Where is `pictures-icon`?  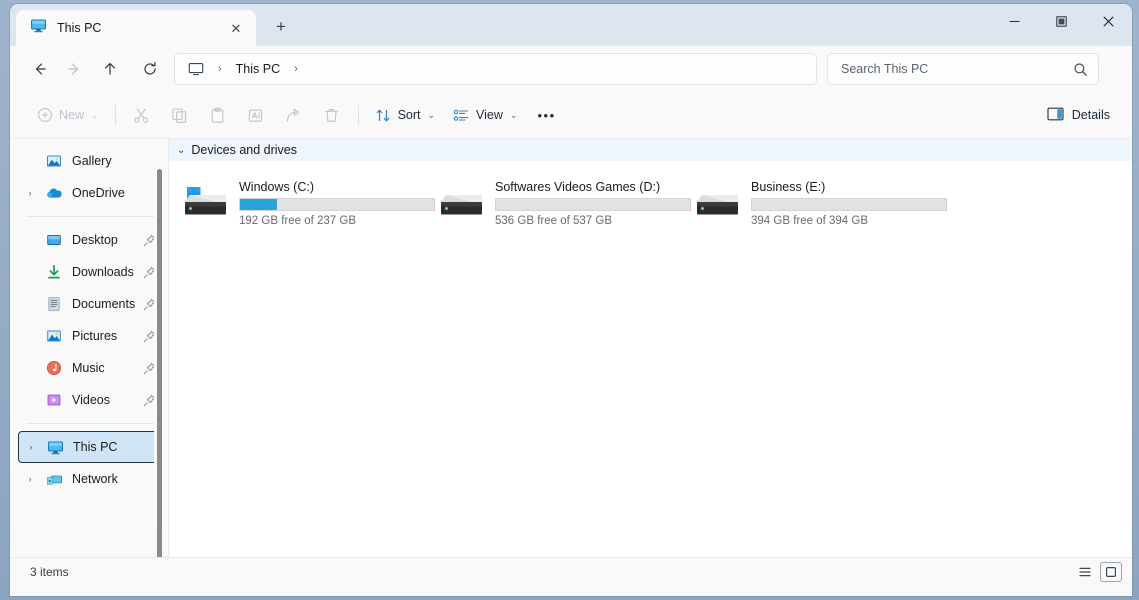 pictures-icon is located at coordinates (54, 336).